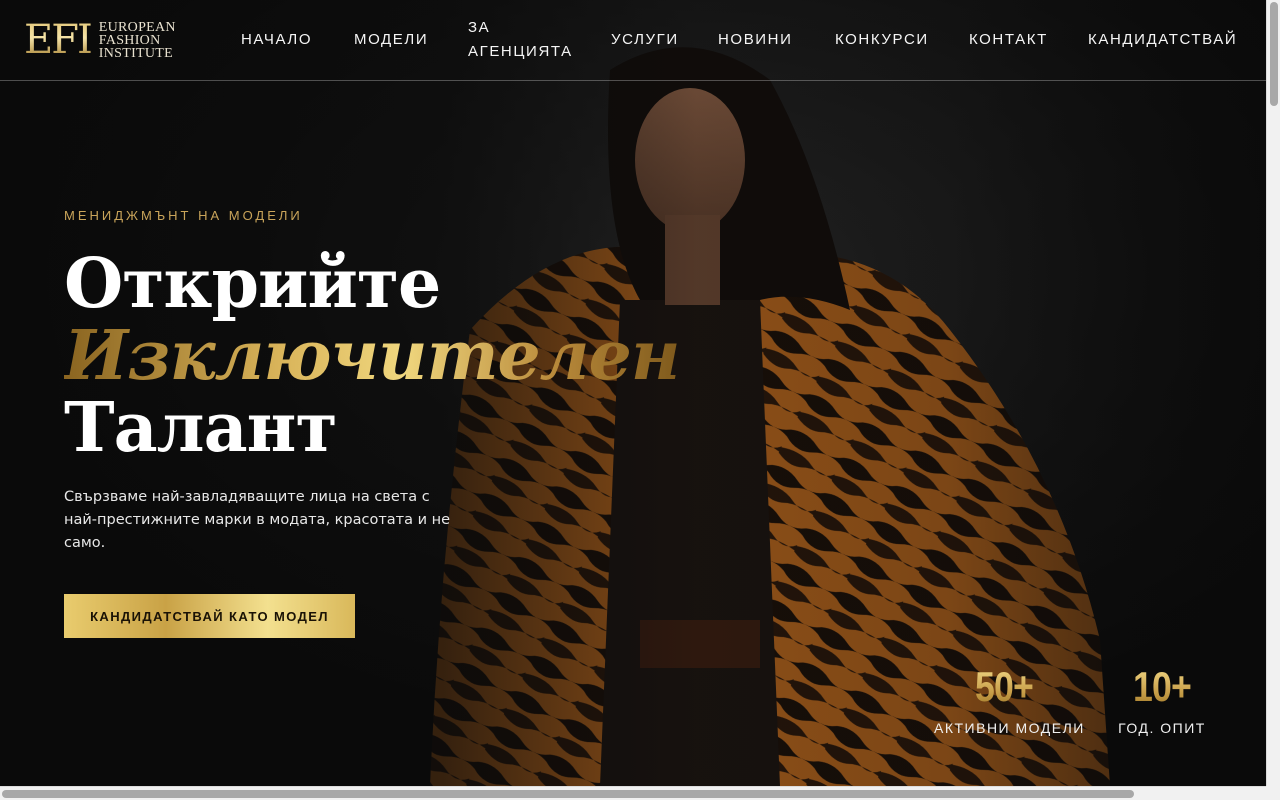  I want to click on headline-line-2-gold: Изключителен, so click(372, 356).